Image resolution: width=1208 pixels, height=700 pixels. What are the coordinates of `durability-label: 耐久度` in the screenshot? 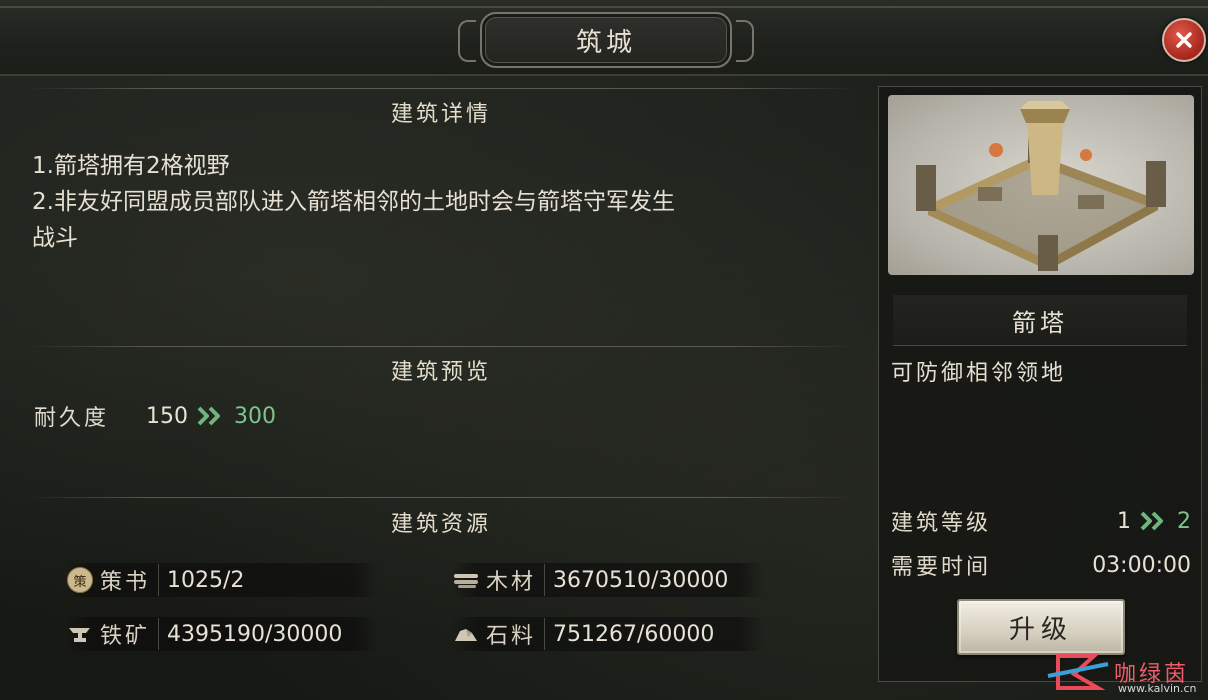 It's located at (72, 418).